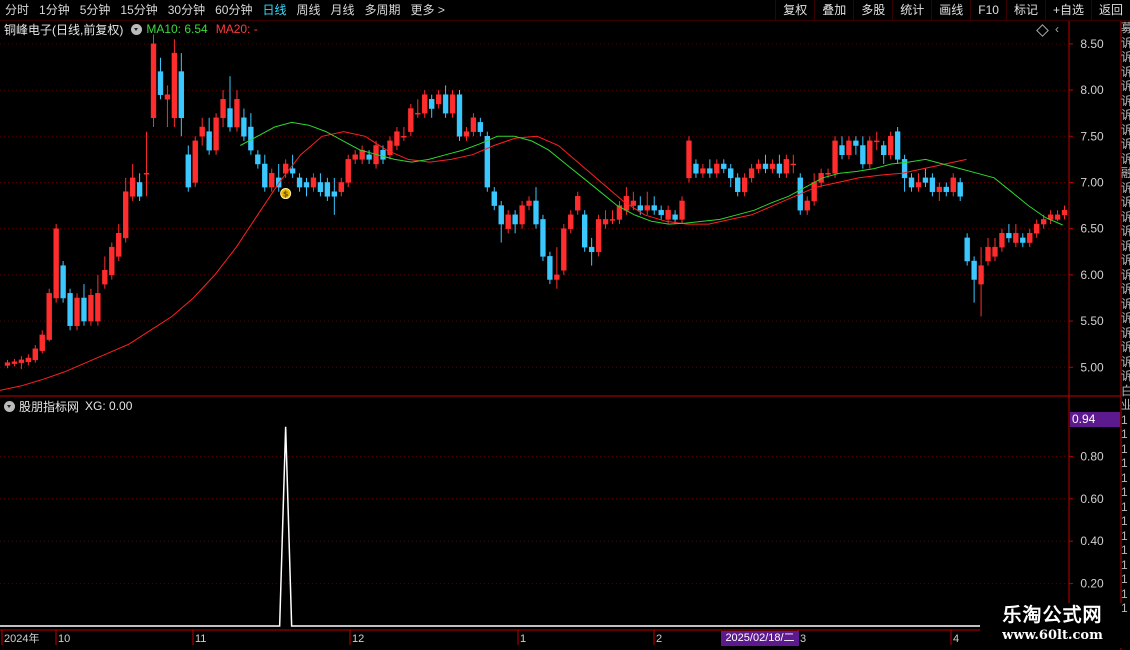  I want to click on price-tick-label: 6.50, so click(1092, 229).